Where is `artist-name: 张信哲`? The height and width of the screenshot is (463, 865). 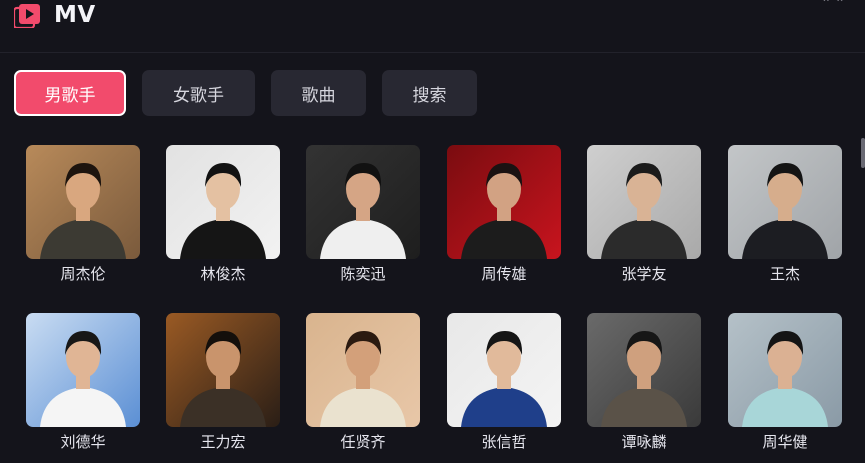 artist-name: 张信哲 is located at coordinates (504, 442).